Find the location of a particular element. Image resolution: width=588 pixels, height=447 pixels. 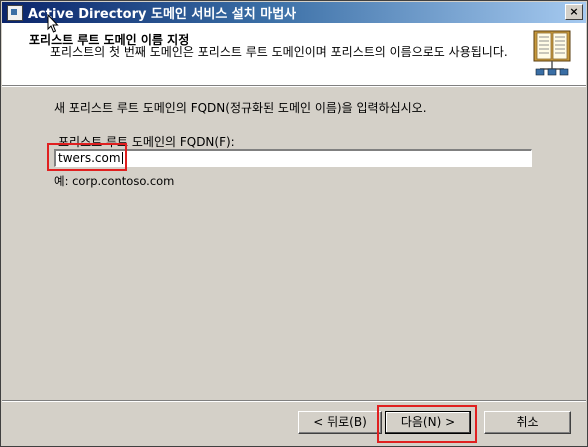

next-highlight-box is located at coordinates (427, 424).